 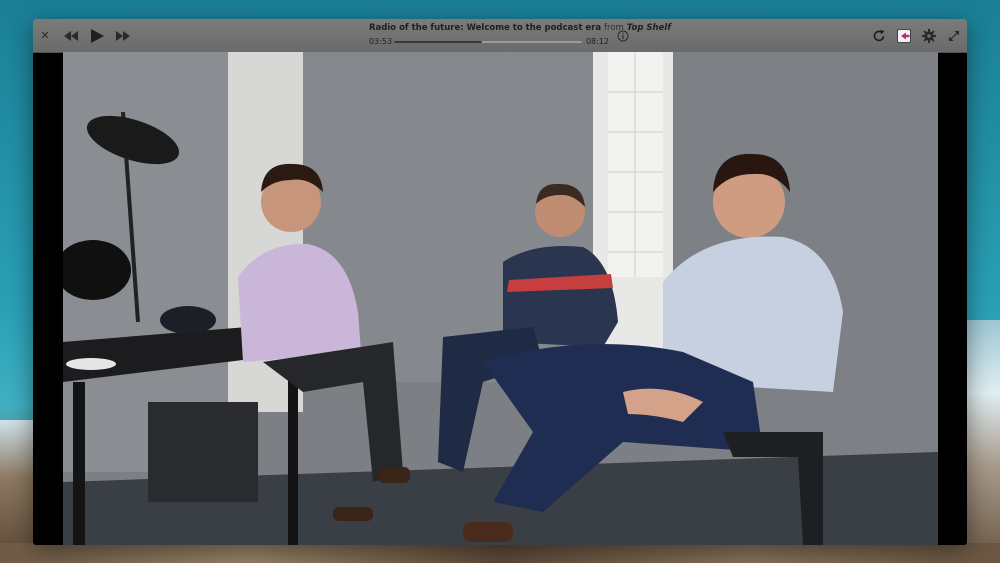 I want to click on show-name: Top Shelf, so click(x=648, y=28).